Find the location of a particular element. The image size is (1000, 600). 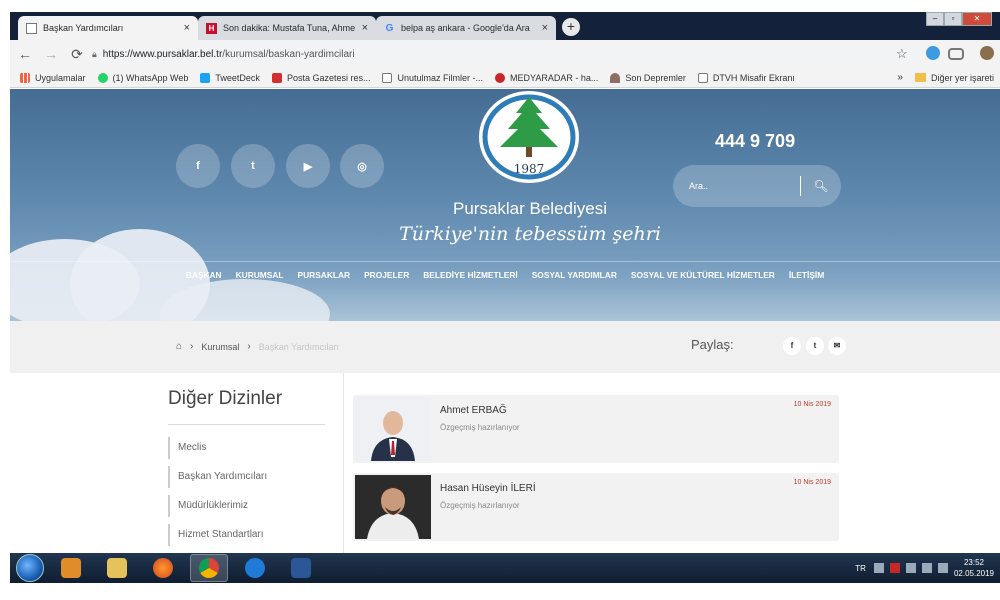

sidebar-item-hizmet-standartlari: Hizmet Standartları is located at coordinates (248, 535).